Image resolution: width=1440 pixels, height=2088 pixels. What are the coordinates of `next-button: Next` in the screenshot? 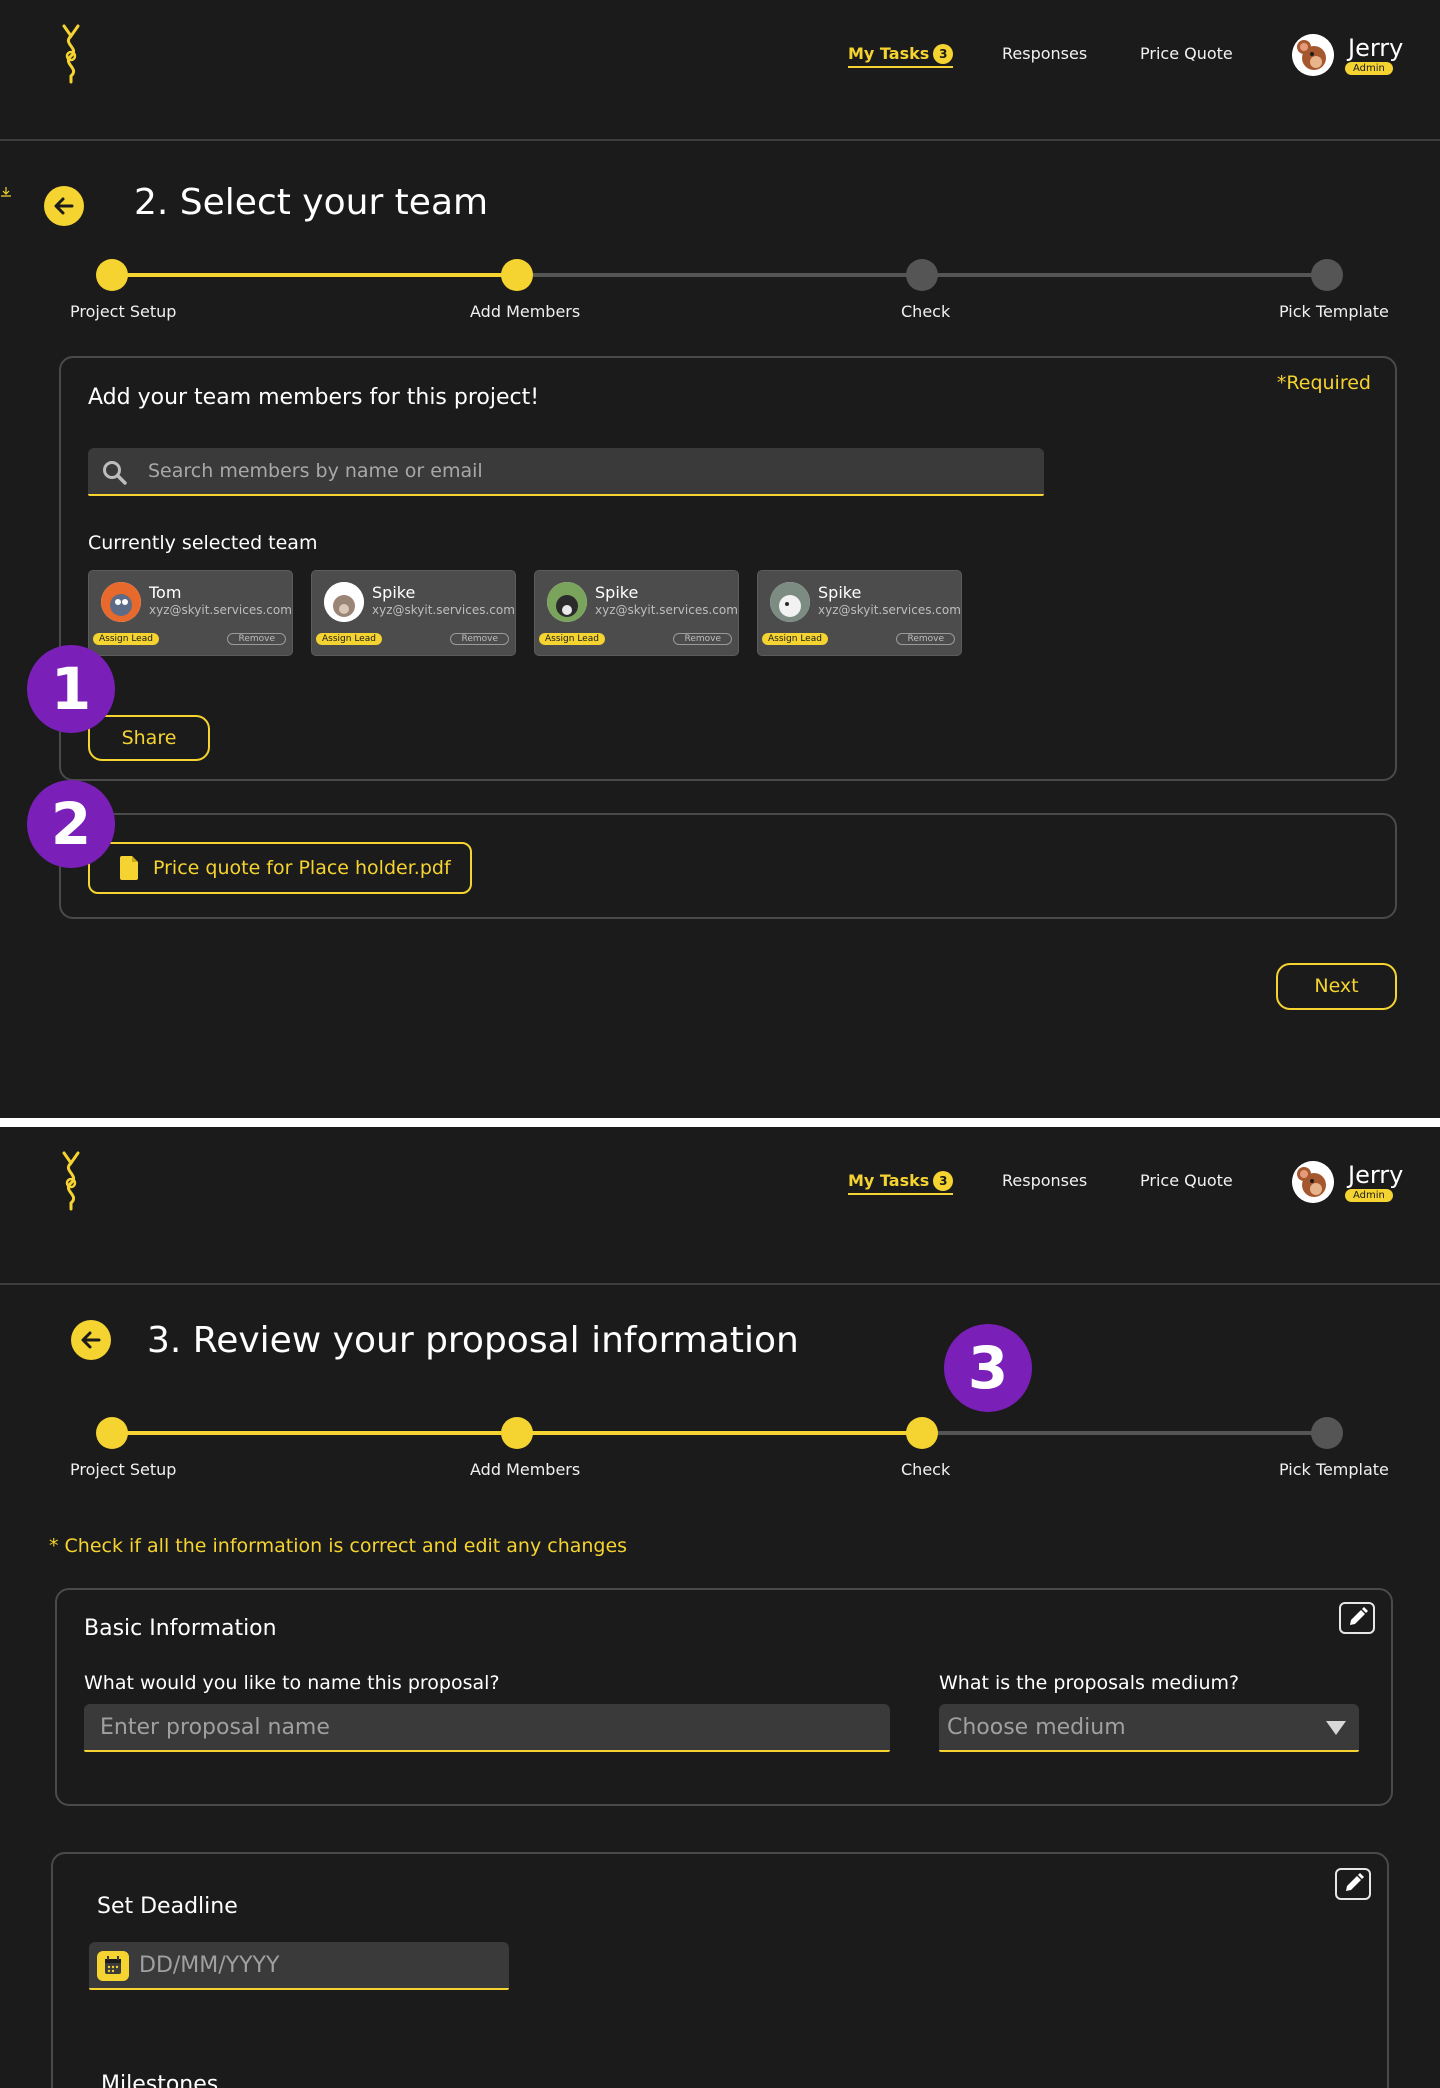 It's located at (1336, 986).